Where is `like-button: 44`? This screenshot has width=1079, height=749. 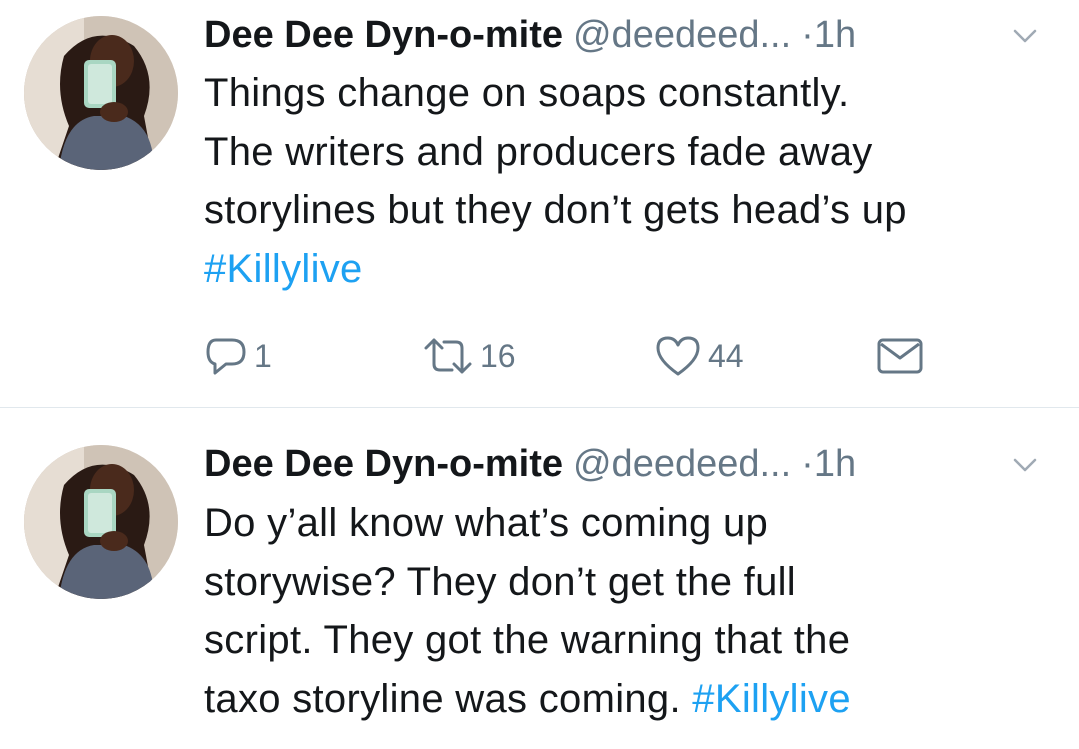
like-button: 44 is located at coordinates (699, 356).